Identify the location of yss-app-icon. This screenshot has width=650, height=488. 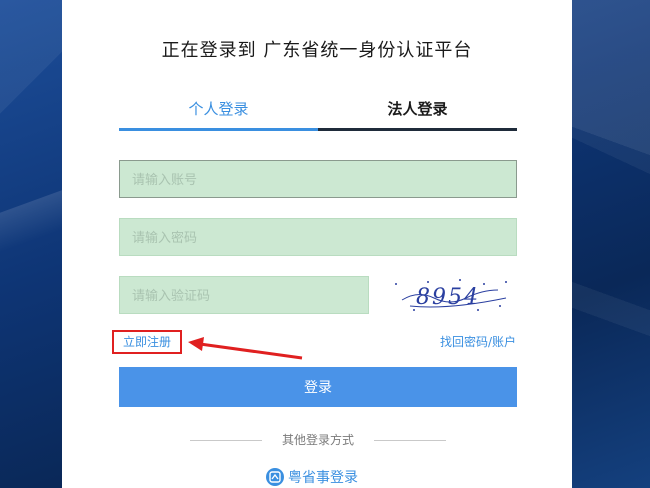
(275, 477).